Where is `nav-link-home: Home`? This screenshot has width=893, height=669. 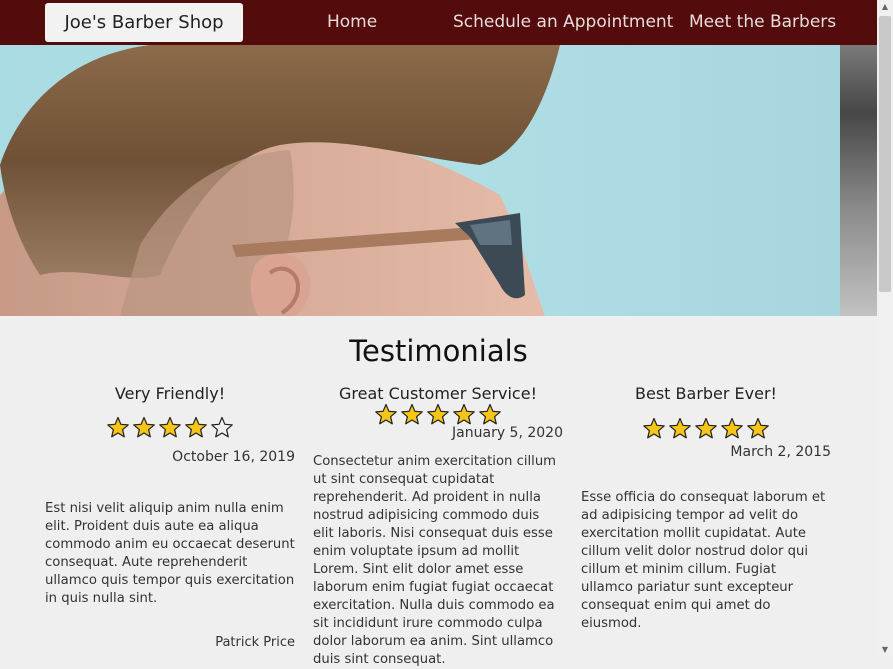 nav-link-home: Home is located at coordinates (352, 22).